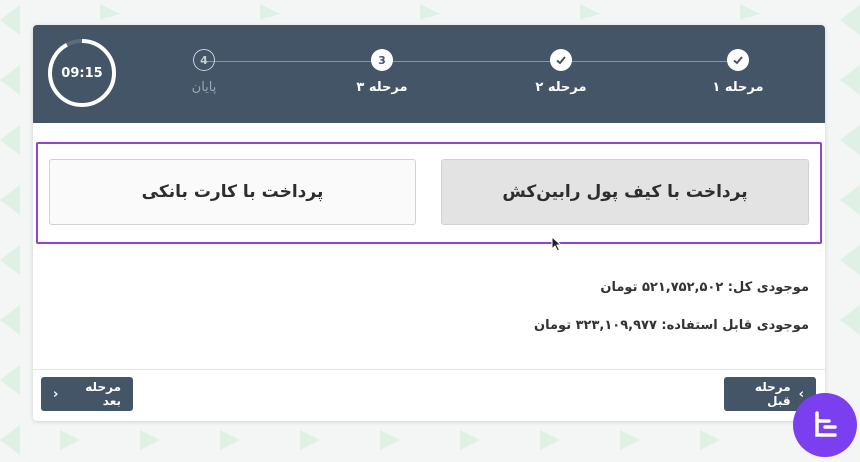 This screenshot has height=462, width=860. What do you see at coordinates (56, 394) in the screenshot?
I see `chevron-left-icon: ‹` at bounding box center [56, 394].